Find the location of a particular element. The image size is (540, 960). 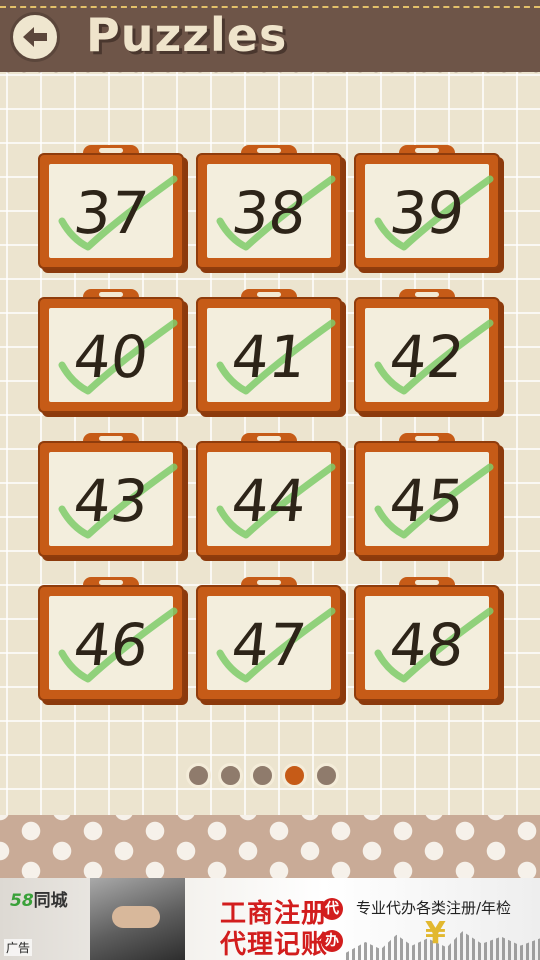

puzzle-tile-45: 45 is located at coordinates (427, 495).